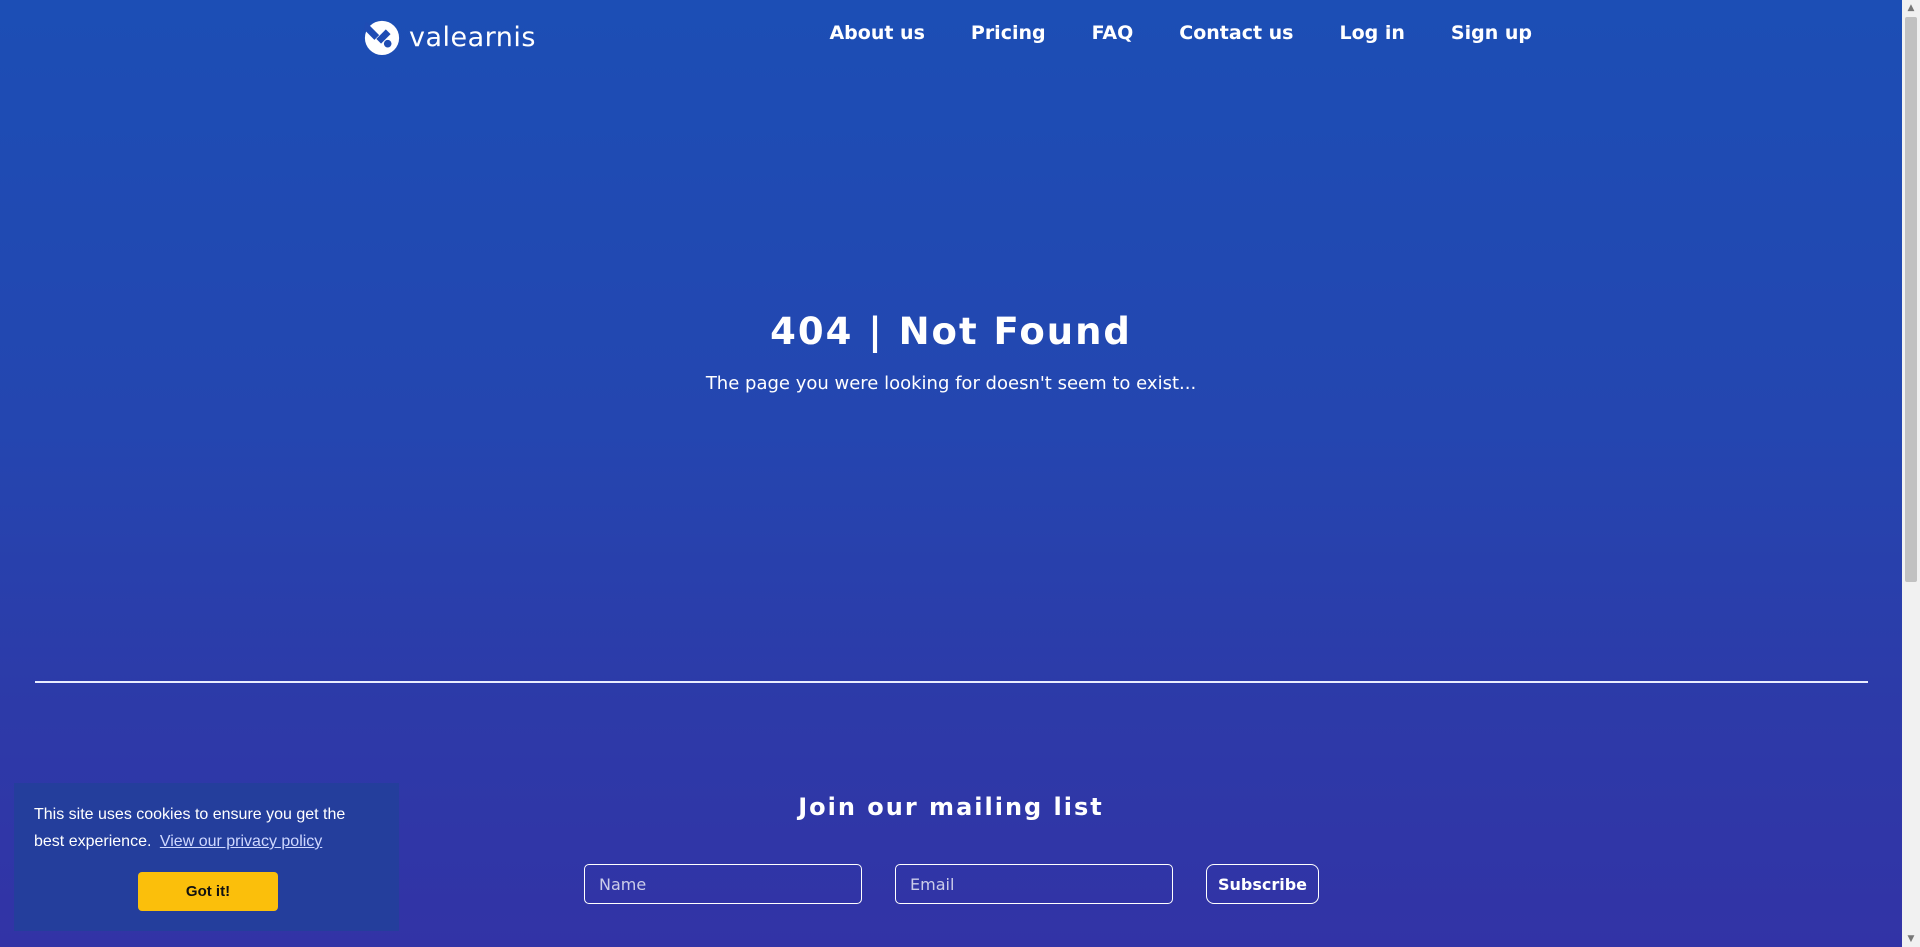 This screenshot has width=1920, height=947. What do you see at coordinates (472, 37) in the screenshot?
I see `brand-name: valearnis` at bounding box center [472, 37].